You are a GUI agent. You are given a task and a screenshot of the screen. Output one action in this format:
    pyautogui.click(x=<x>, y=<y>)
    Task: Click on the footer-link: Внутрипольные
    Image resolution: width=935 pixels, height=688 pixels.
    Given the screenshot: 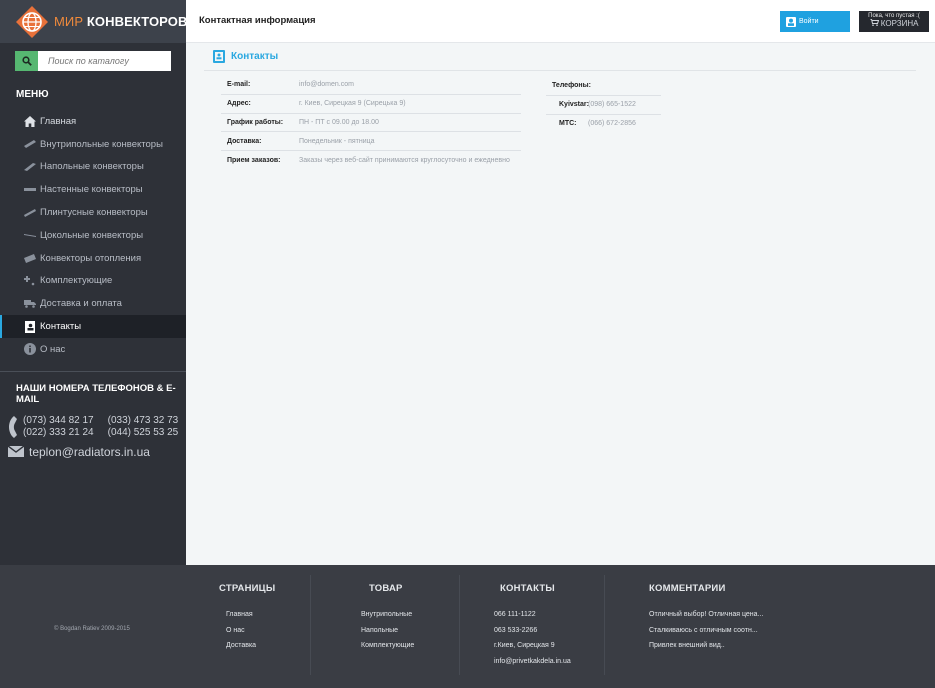 What is the action you would take?
    pyautogui.click(x=387, y=619)
    